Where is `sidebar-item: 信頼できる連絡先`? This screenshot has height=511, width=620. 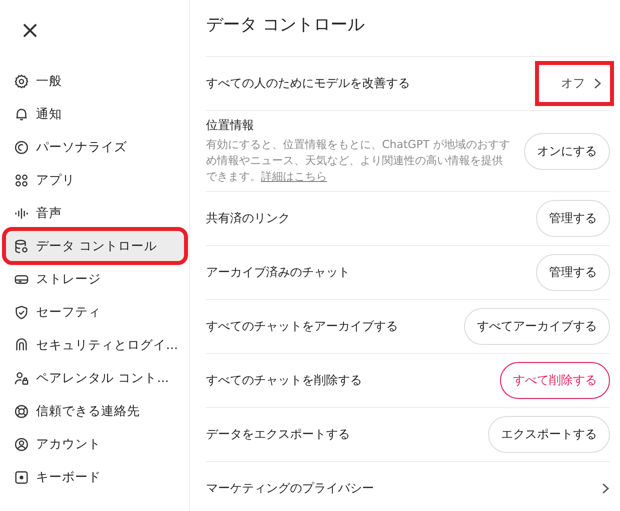 sidebar-item: 信頼できる連絡先 is located at coordinates (95, 411).